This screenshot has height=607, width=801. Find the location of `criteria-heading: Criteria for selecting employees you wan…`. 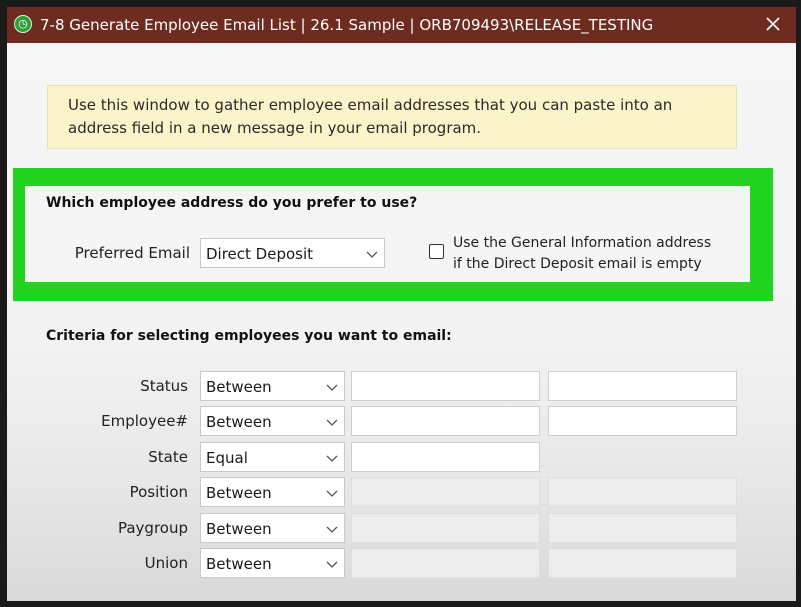

criteria-heading: Criteria for selecting employees you wan… is located at coordinates (249, 336).